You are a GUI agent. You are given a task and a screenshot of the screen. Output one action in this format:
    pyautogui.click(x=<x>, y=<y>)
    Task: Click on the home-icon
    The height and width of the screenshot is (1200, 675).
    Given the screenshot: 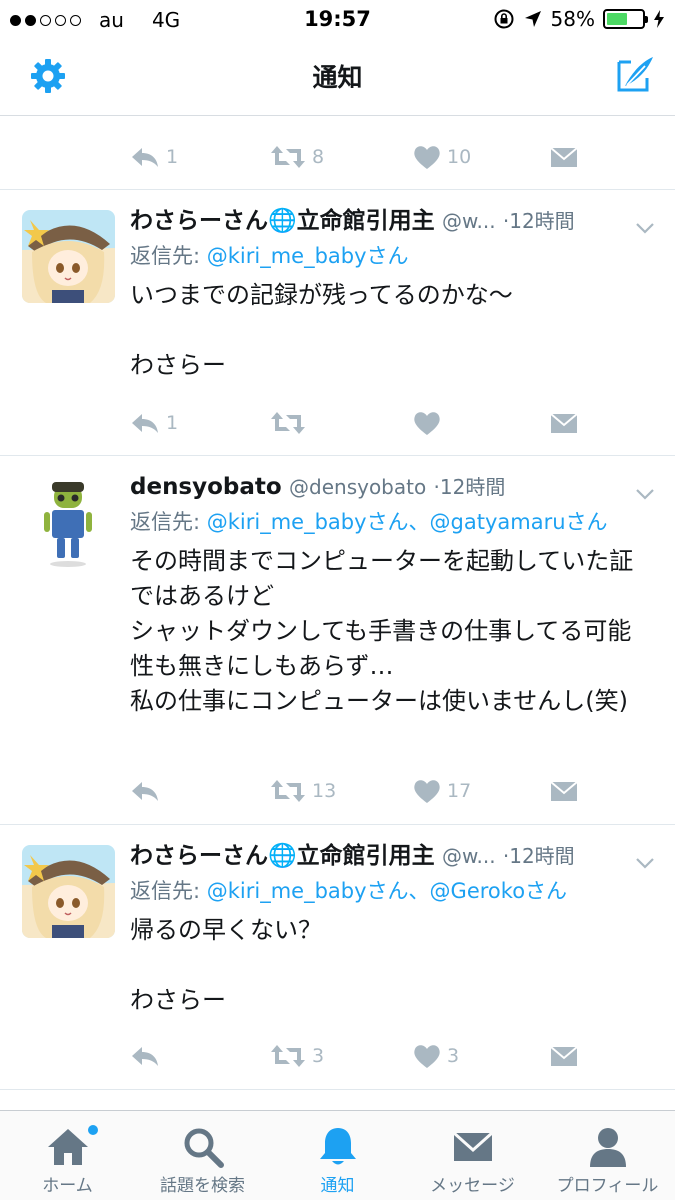 What is the action you would take?
    pyautogui.click(x=67, y=1147)
    